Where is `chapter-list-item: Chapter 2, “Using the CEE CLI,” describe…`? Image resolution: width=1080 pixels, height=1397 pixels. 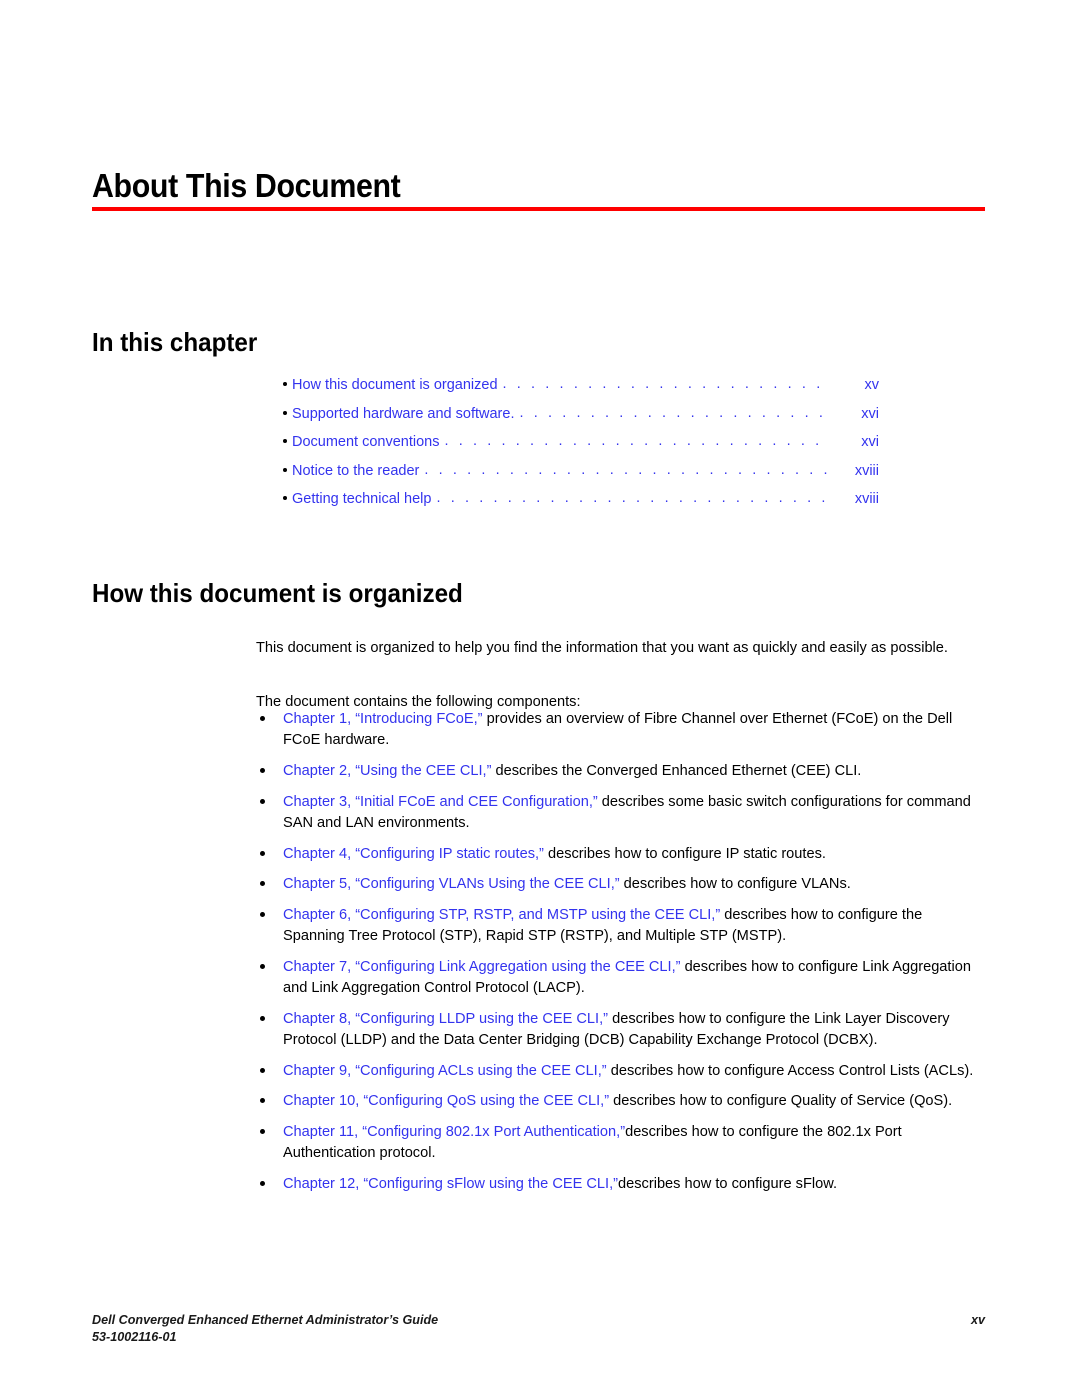
chapter-list-item: Chapter 2, “Using the CEE CLI,” describe… is located at coordinates (619, 771).